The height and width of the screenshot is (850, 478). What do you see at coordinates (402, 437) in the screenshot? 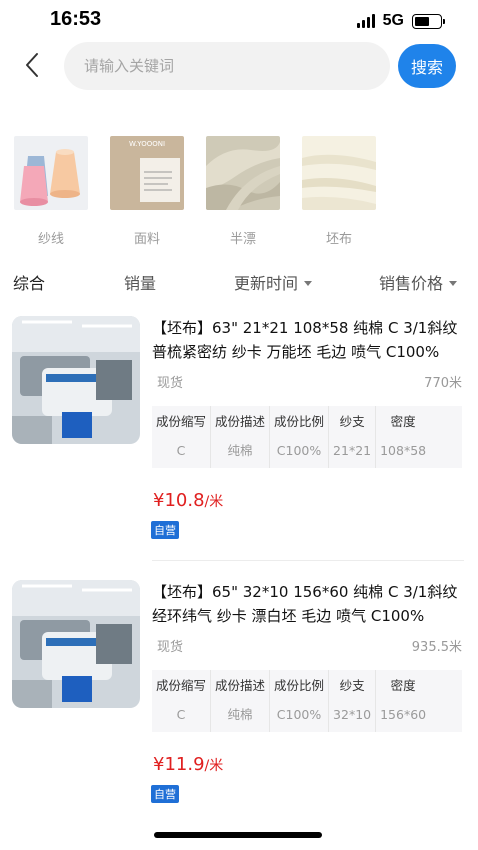
I see `spec-column: 密度 108*58` at bounding box center [402, 437].